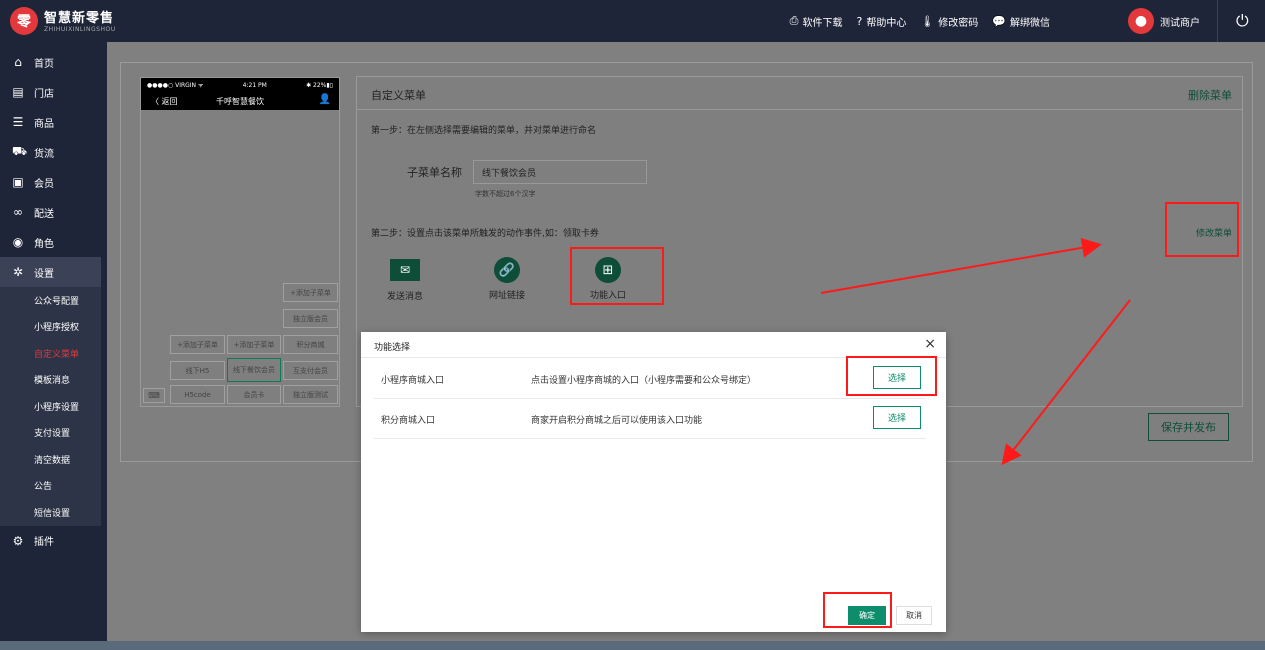 This screenshot has height=650, width=1265. I want to click on top-nav-unbind-wechat: 💬 解绑微信, so click(1021, 21).